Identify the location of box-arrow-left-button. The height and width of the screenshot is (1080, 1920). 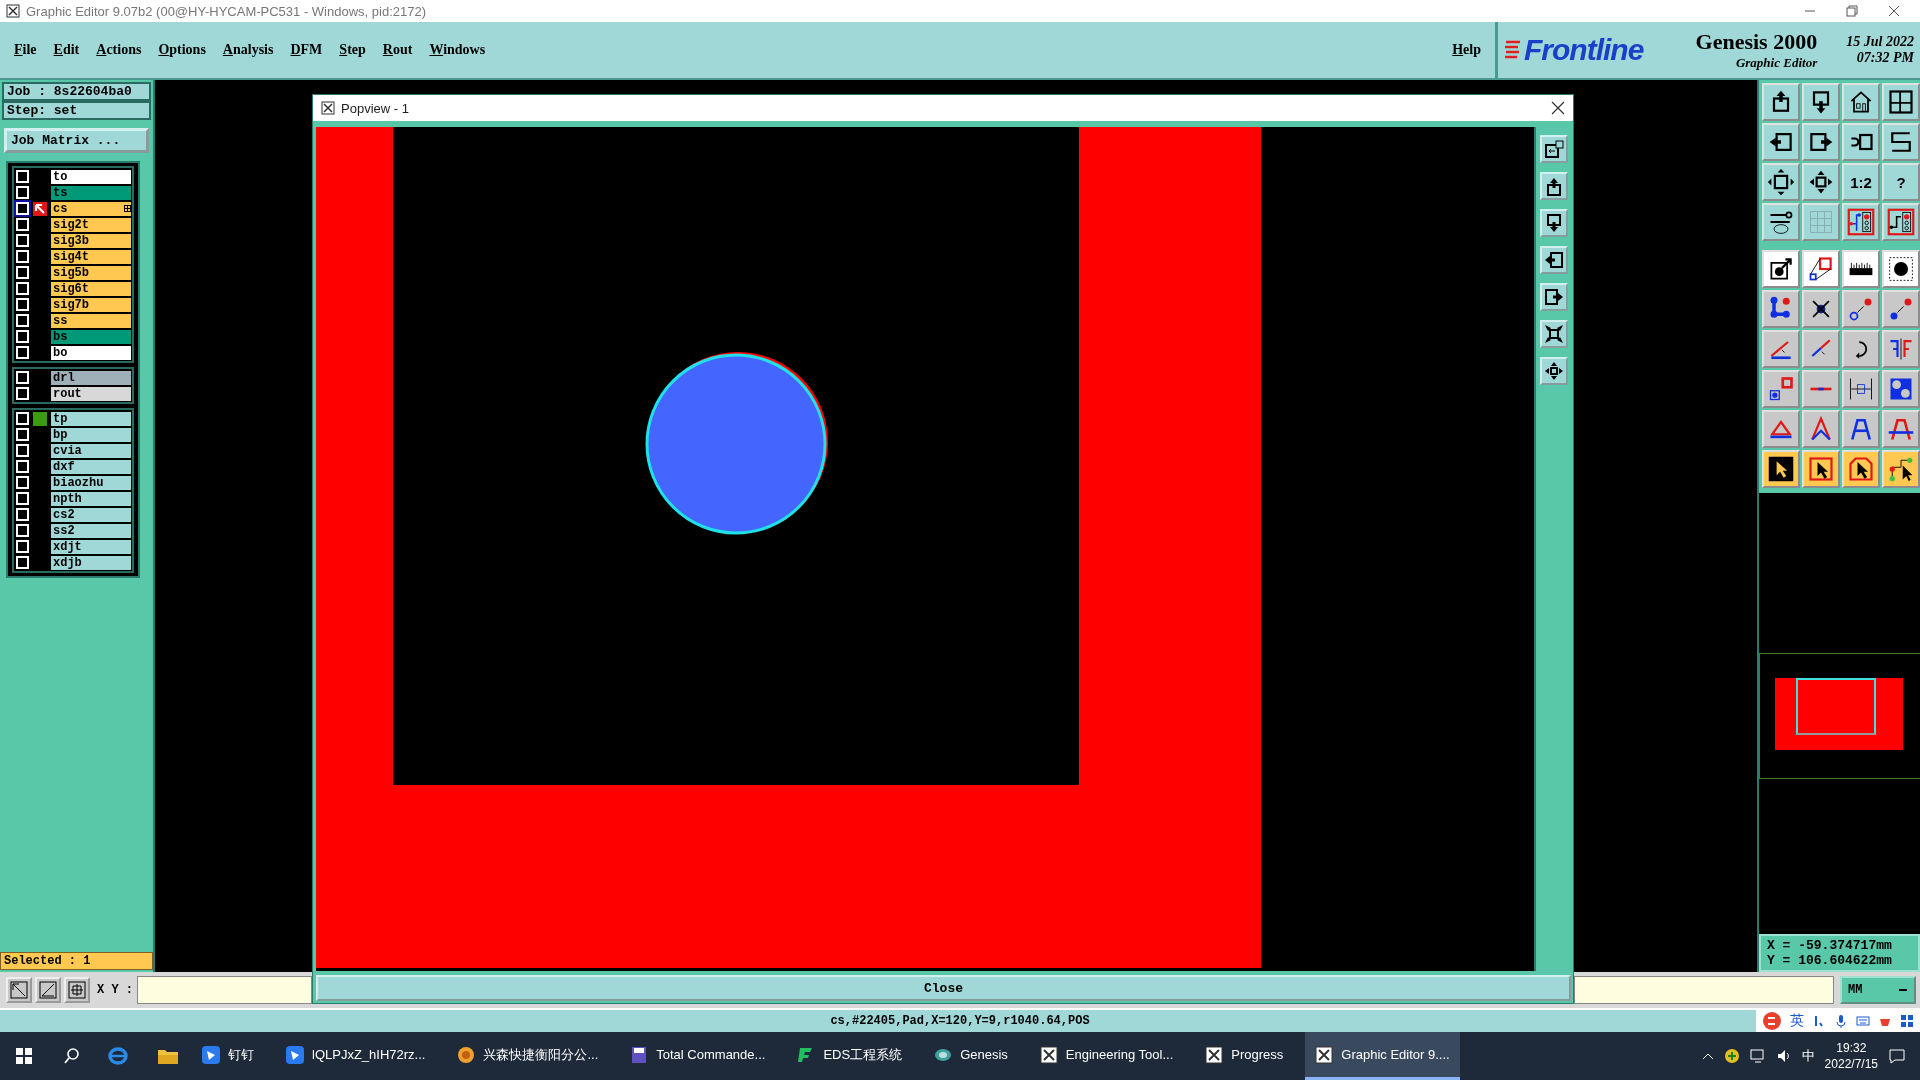
(1553, 260).